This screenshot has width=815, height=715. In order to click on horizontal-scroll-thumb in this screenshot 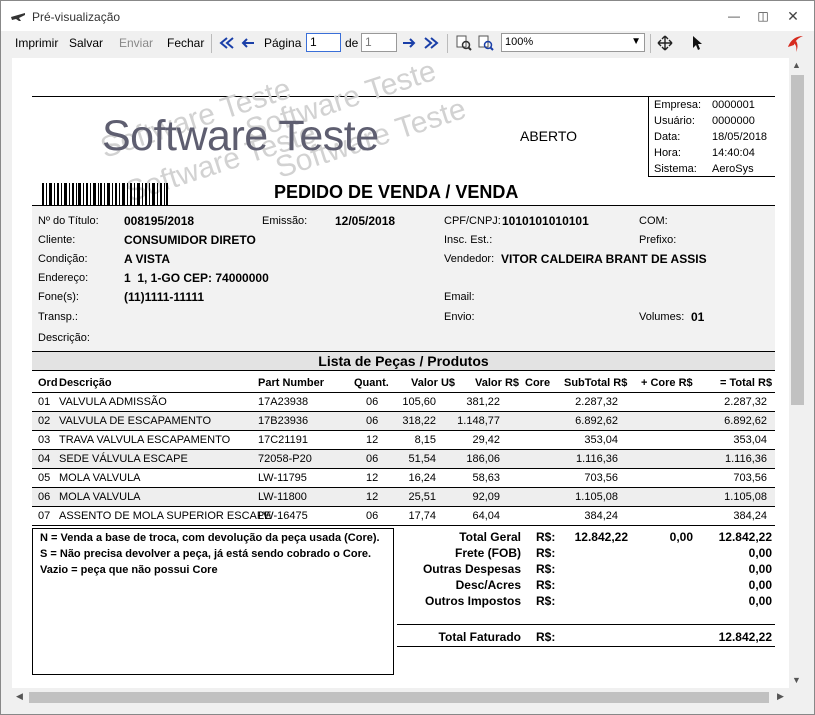, I will do `click(399, 697)`.